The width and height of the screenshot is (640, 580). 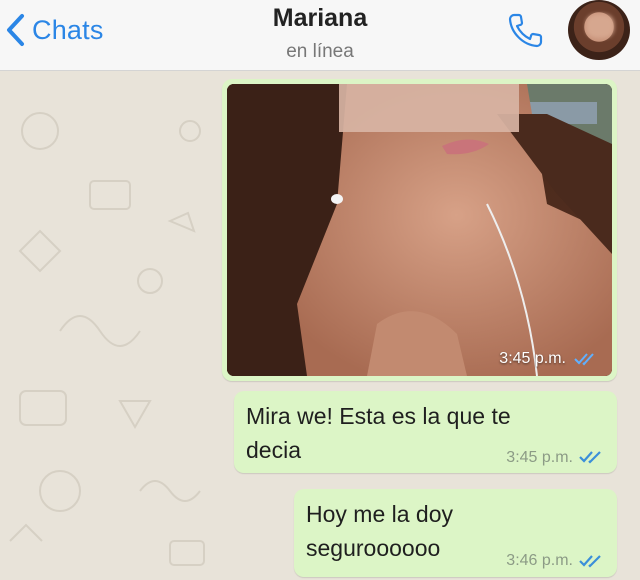 I want to click on avatar, so click(x=599, y=30).